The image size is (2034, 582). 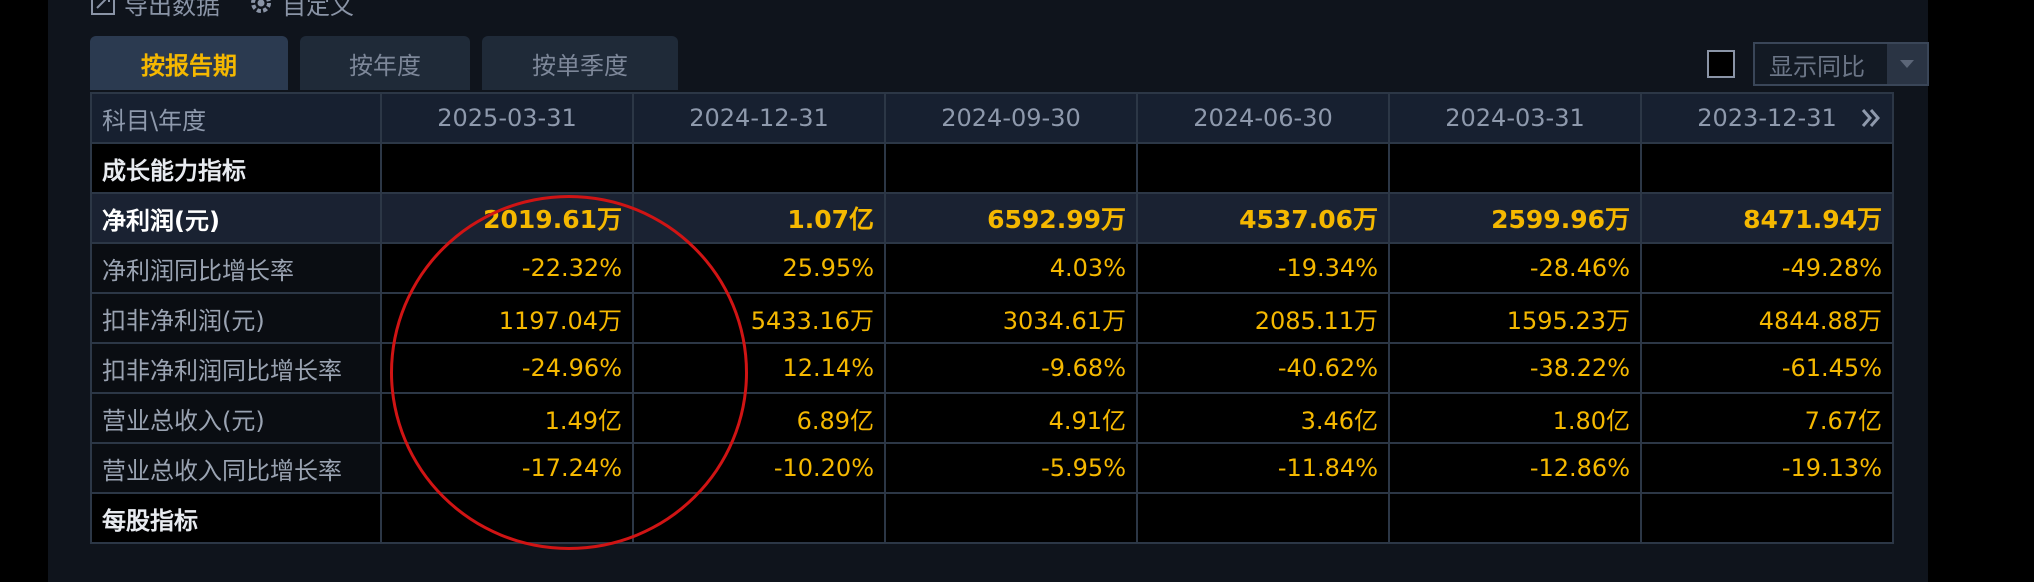 What do you see at coordinates (1011, 468) in the screenshot?
I see `row-value: -5.95%` at bounding box center [1011, 468].